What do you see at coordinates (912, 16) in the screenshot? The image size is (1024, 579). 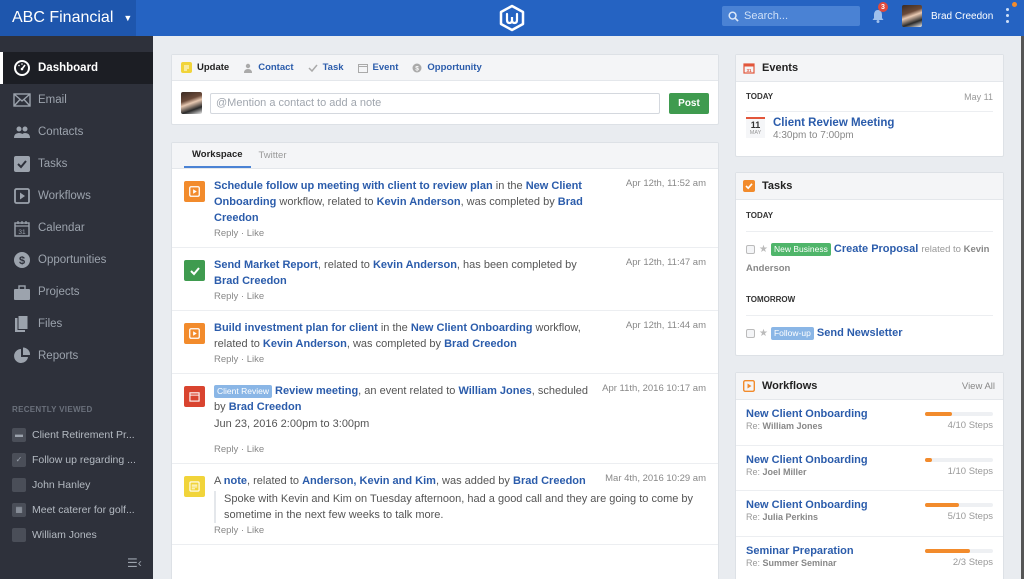 I see `user-avatar` at bounding box center [912, 16].